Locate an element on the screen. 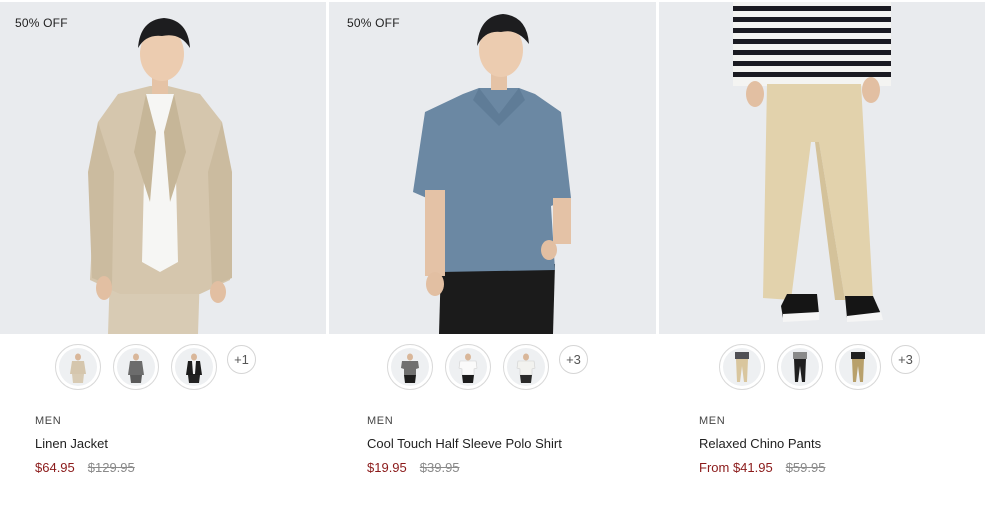  light-polo-swatch-icon is located at coordinates (526, 368).